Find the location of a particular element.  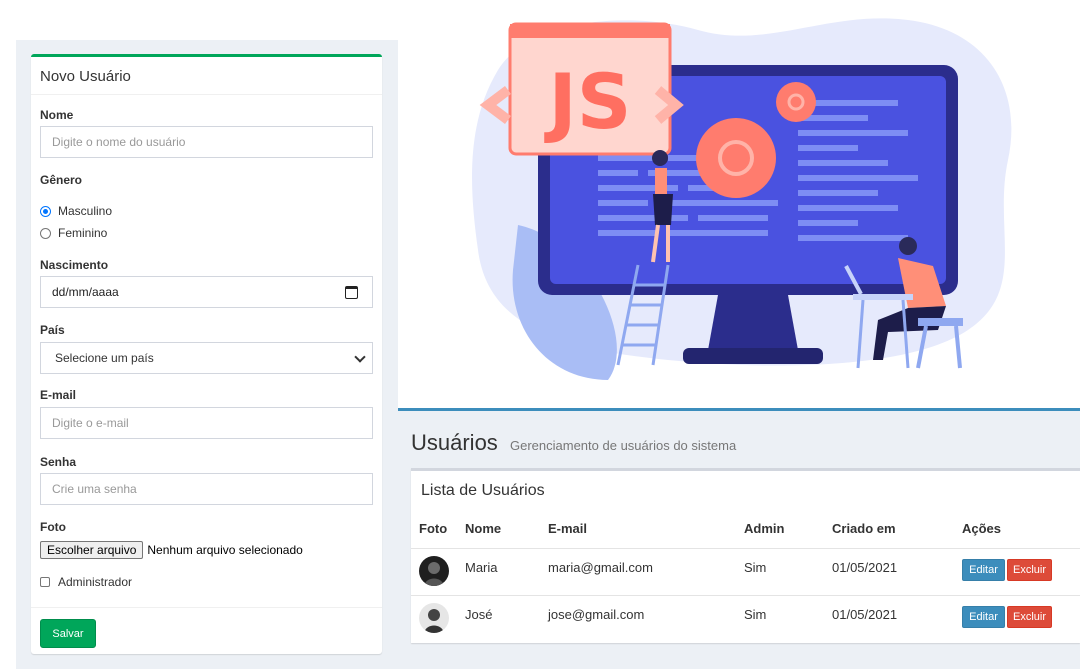

column-header-nome: Nome is located at coordinates (483, 528).